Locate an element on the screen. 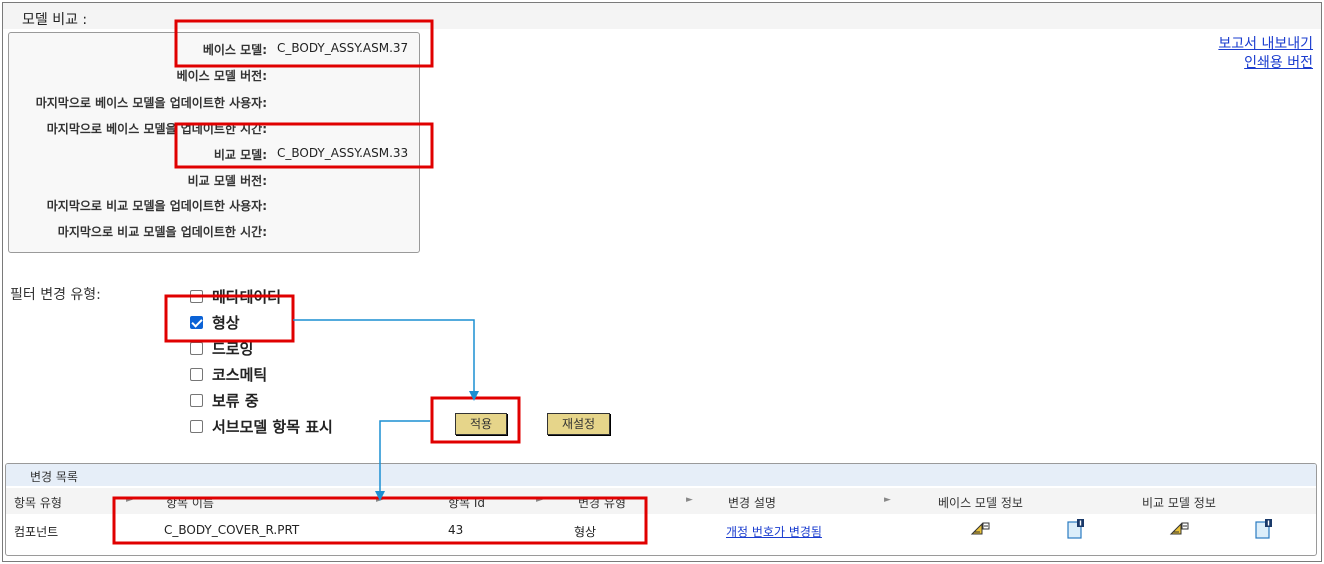 The height and width of the screenshot is (564, 1324). cell-item-type: 컴포넌트 is located at coordinates (36, 532).